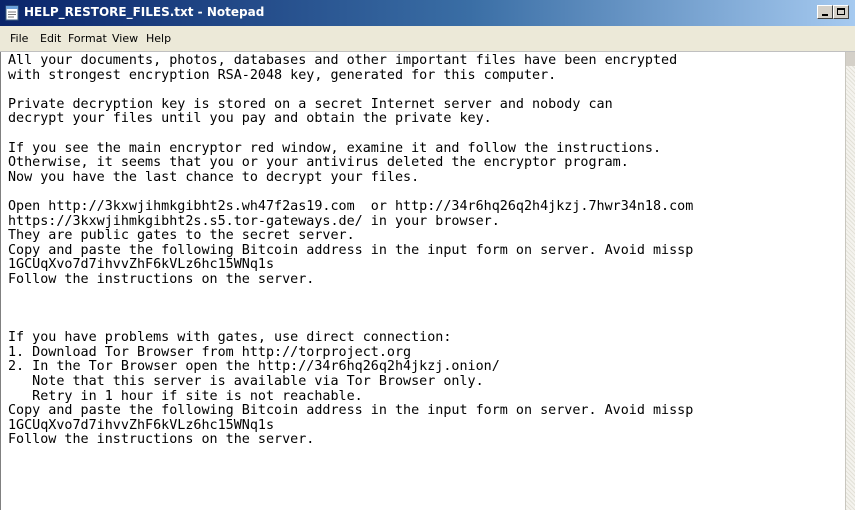 Image resolution: width=855 pixels, height=510 pixels. Describe the element at coordinates (50, 38) in the screenshot. I see `menu-edit: Edit` at that location.